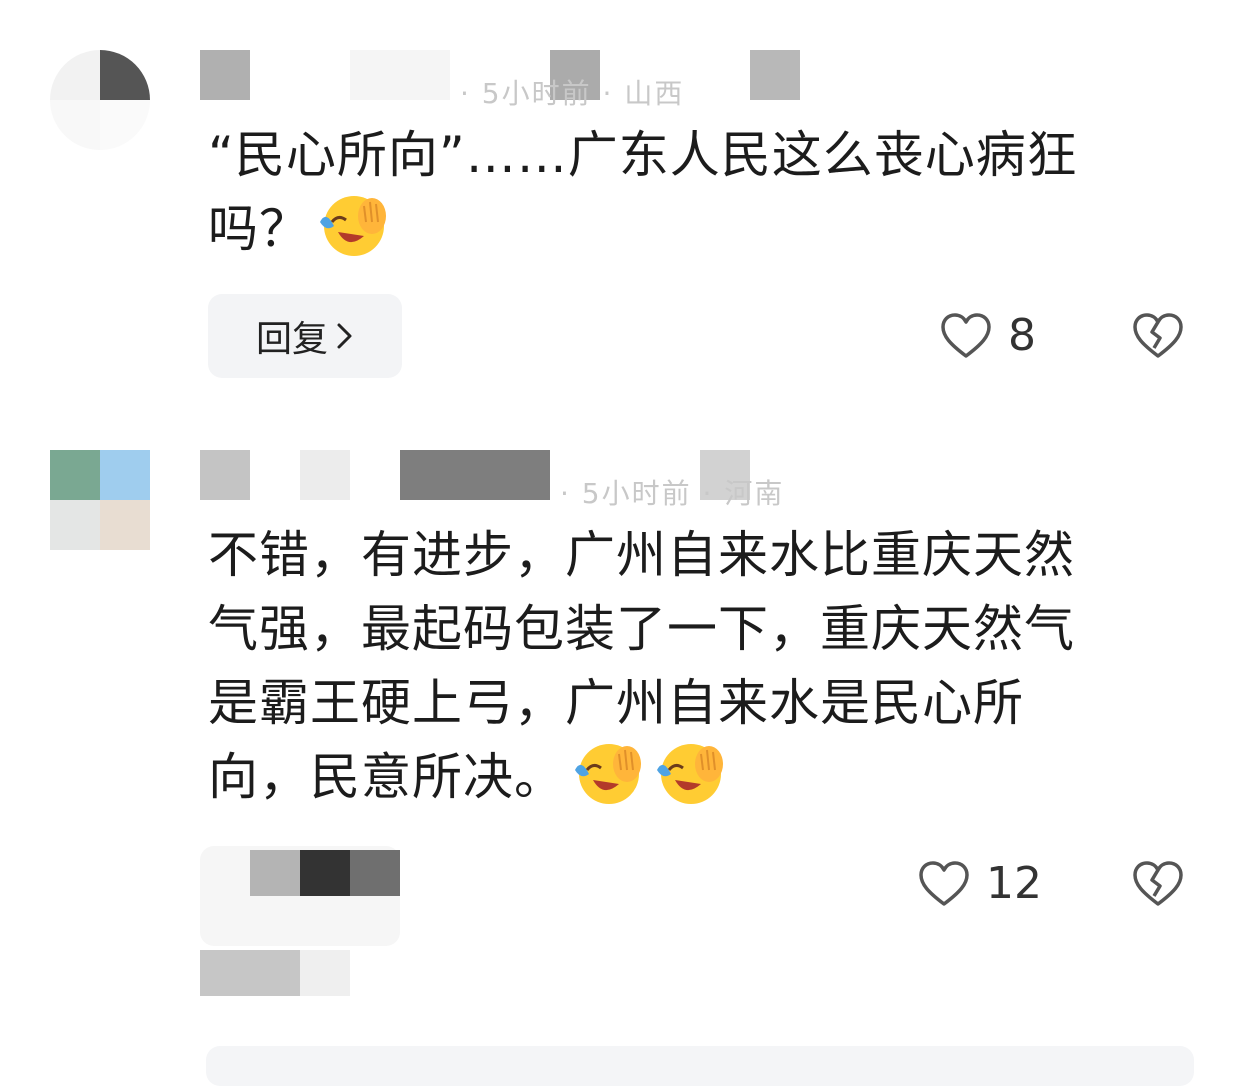 The height and width of the screenshot is (1086, 1260). What do you see at coordinates (1022, 335) in the screenshot?
I see `like-count: 8` at bounding box center [1022, 335].